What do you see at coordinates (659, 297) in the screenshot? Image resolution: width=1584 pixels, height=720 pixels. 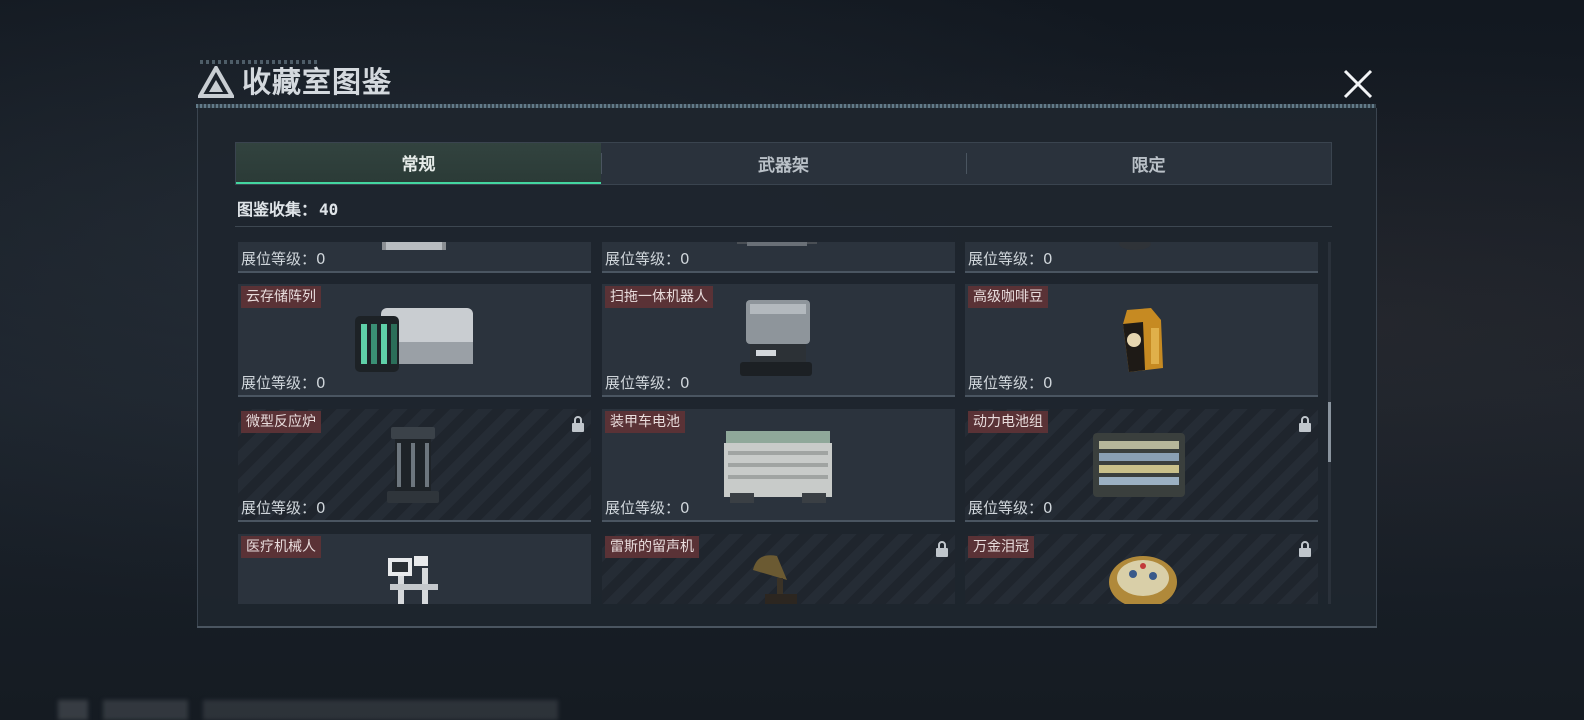 I see `item-name: 扫拖一体机器人` at bounding box center [659, 297].